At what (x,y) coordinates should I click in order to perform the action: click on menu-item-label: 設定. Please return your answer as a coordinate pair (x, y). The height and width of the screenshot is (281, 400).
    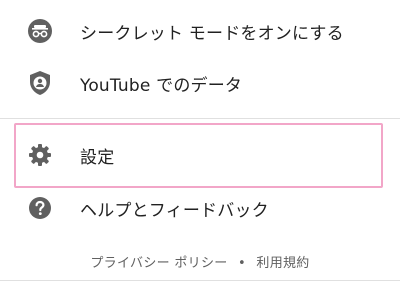
    Looking at the image, I should click on (97, 157).